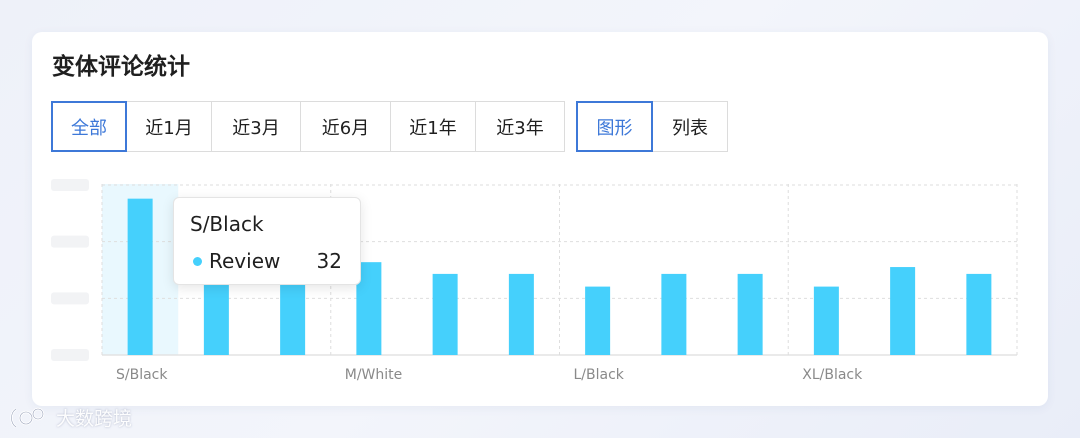 This screenshot has width=1080, height=438. I want to click on x-tick-label: S/Black, so click(142, 375).